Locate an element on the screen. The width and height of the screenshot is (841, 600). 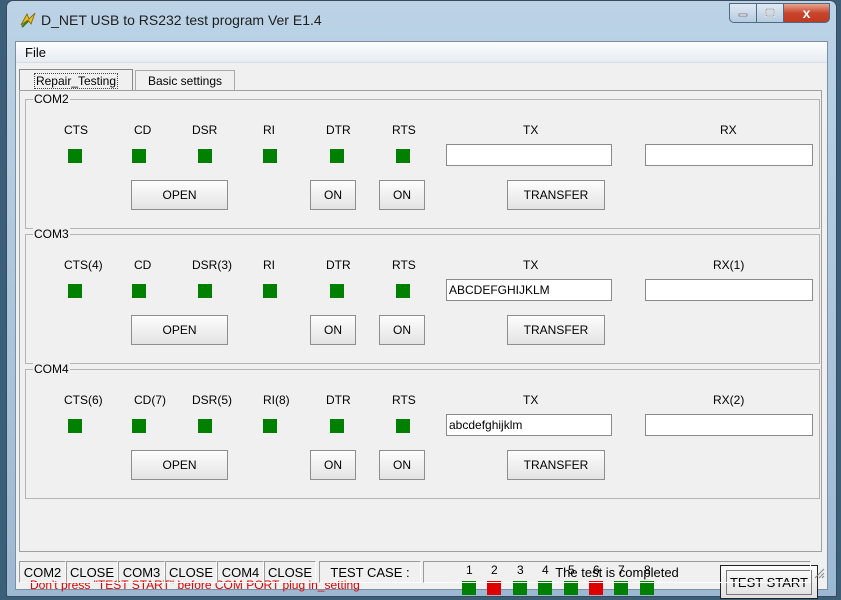
signal-label: DSR is located at coordinates (205, 130).